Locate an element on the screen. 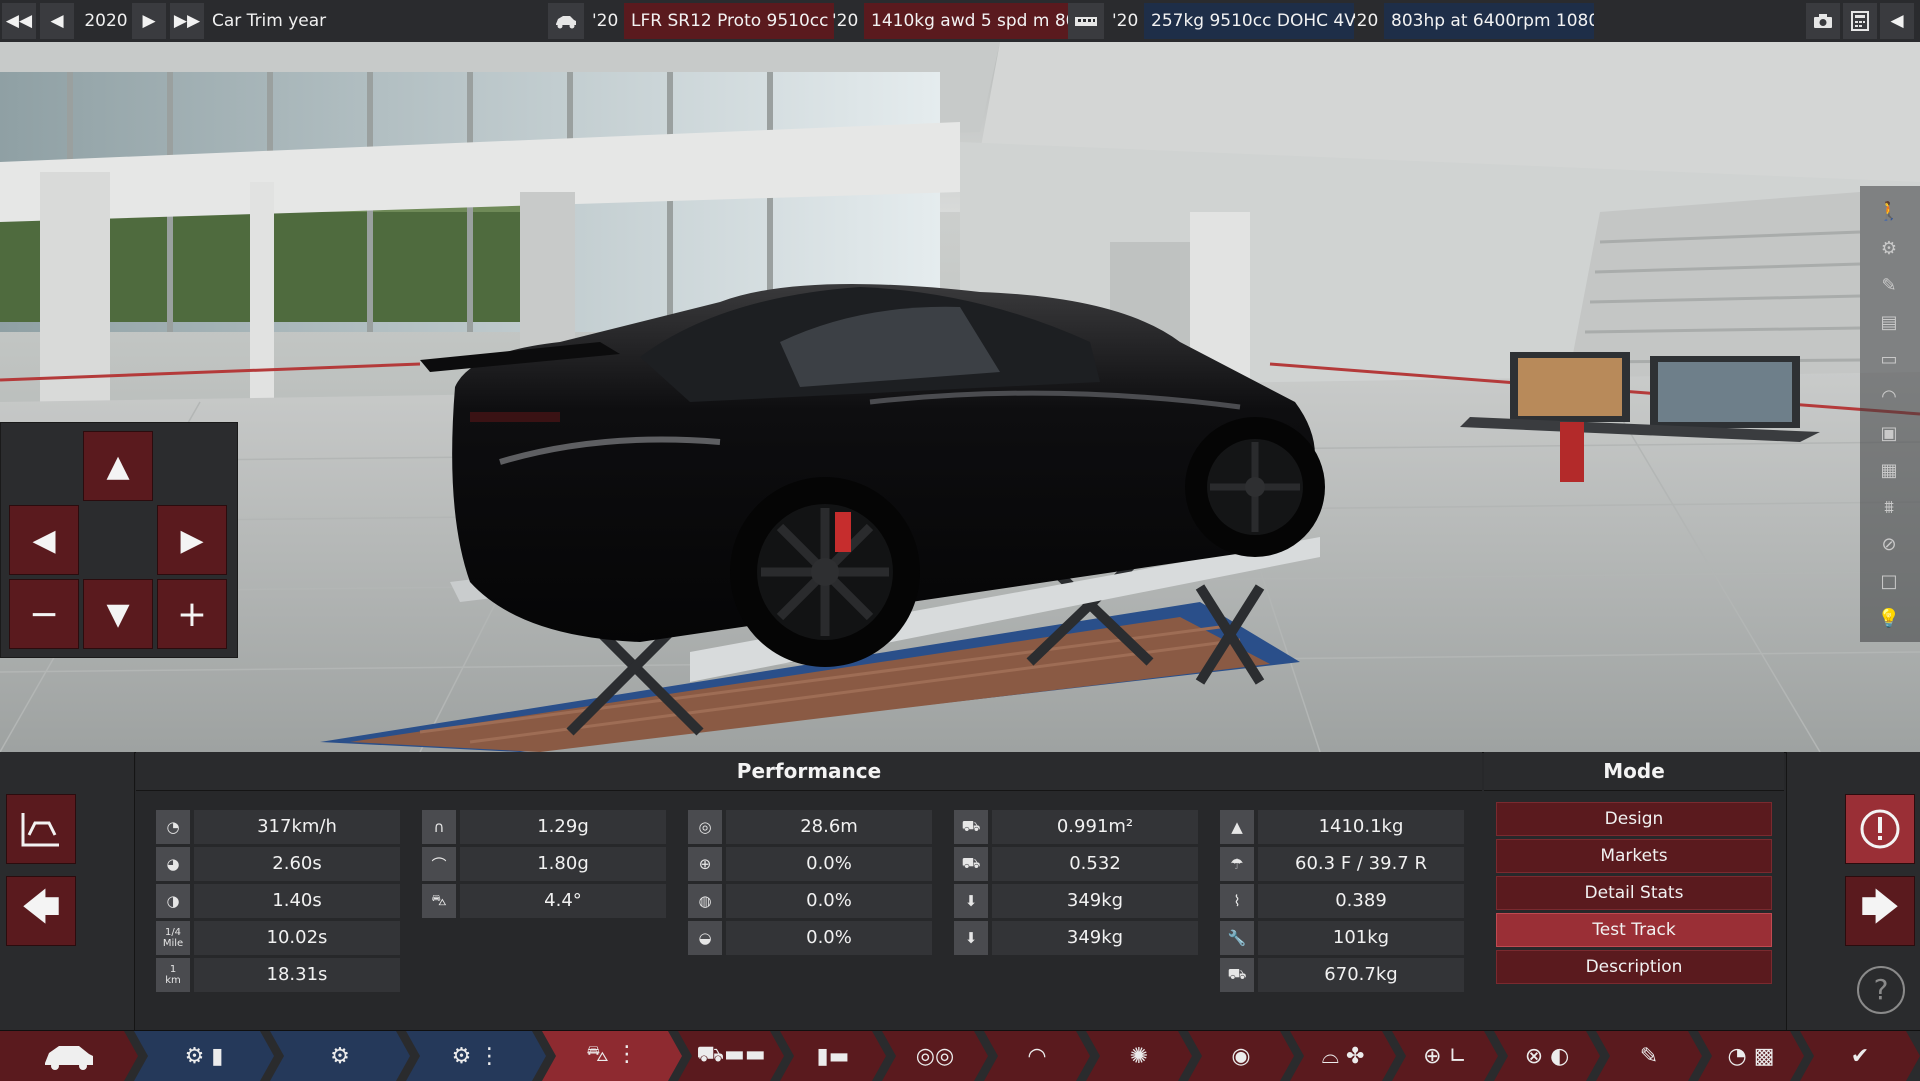  stat-acceleration-60: ◑ 1.40s is located at coordinates (278, 901).